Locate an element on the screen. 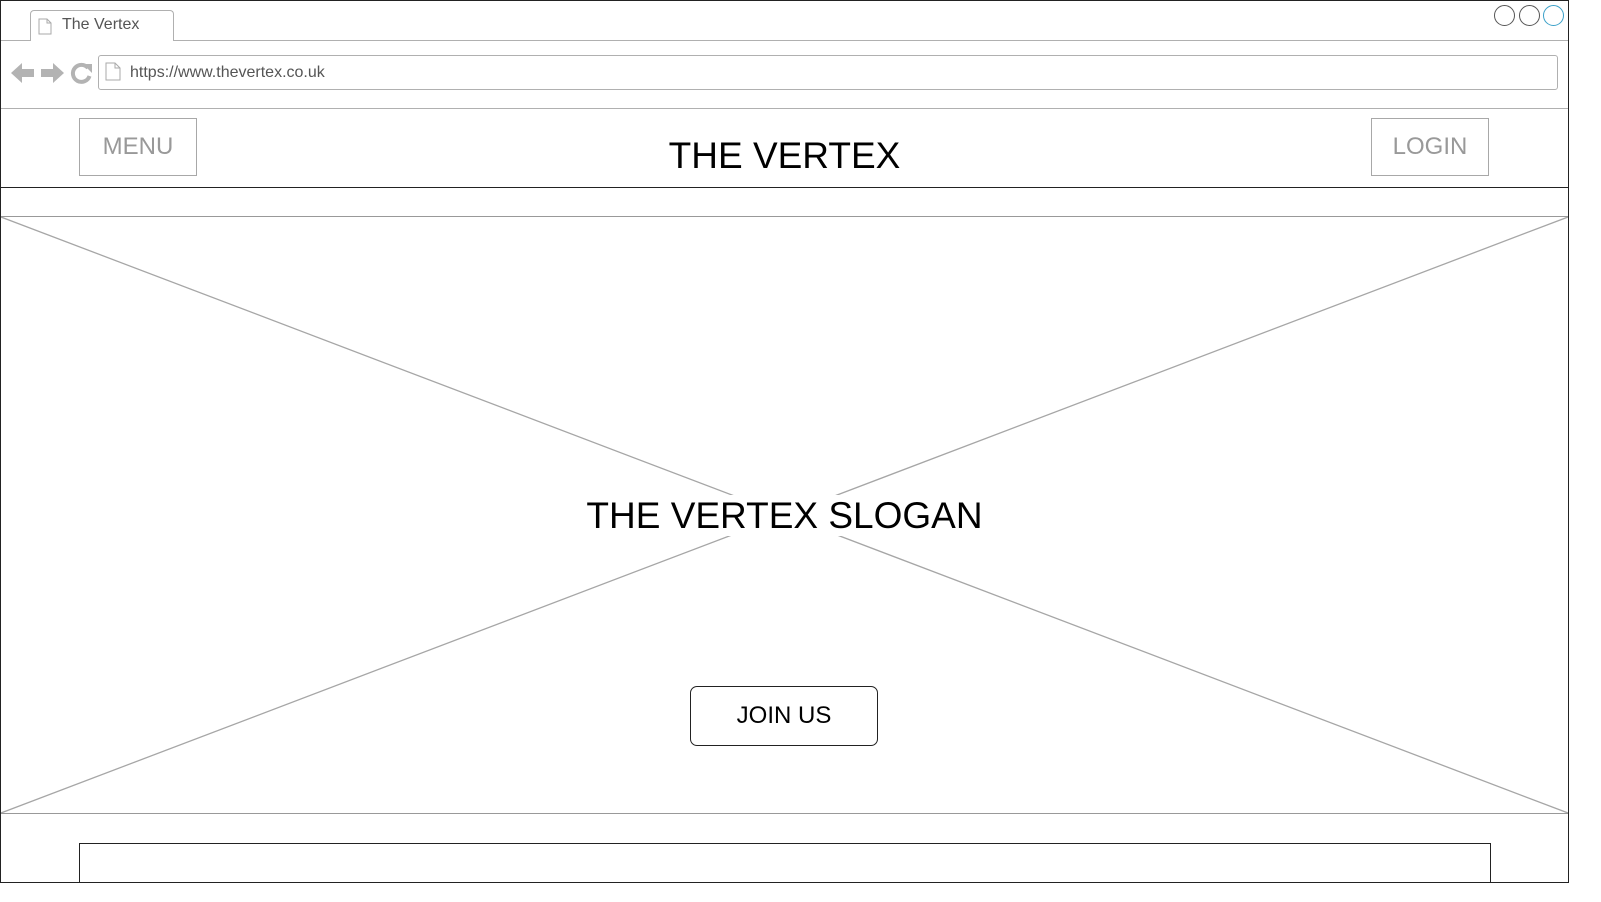 The width and height of the screenshot is (1601, 902). join-us-button: JOIN US is located at coordinates (784, 716).